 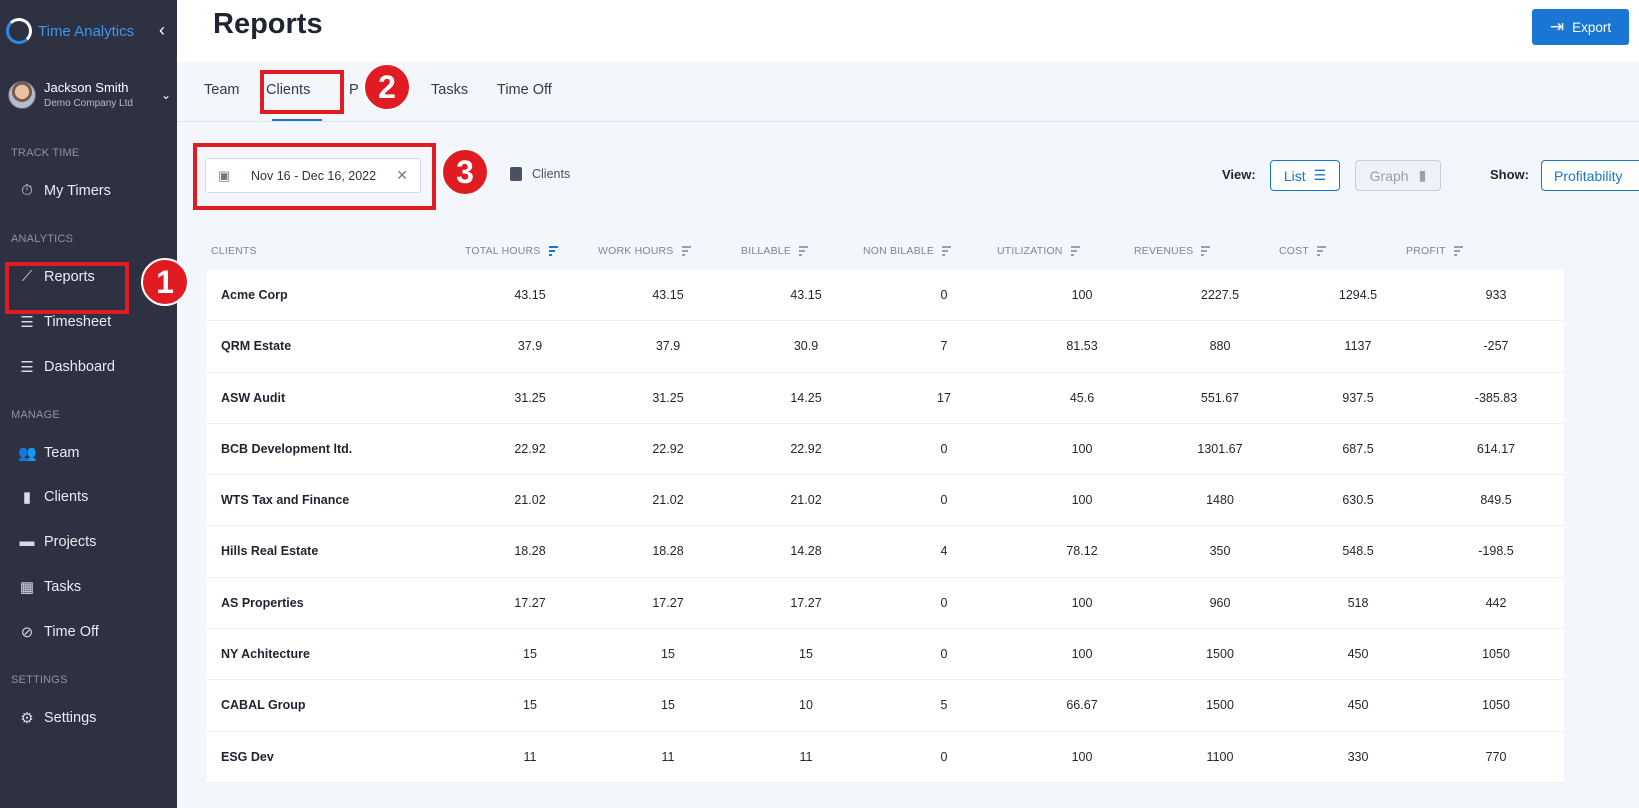 I want to click on column-header-work-hours: WORK HOURS, so click(x=644, y=251).